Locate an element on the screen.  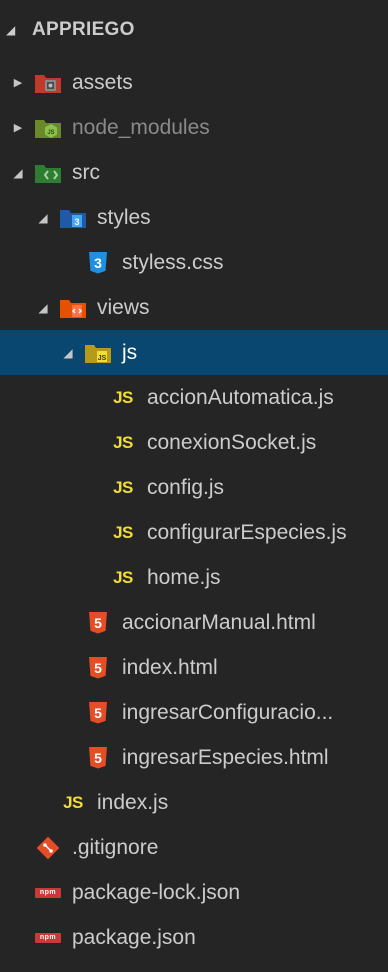
tree-item-label: index.js is located at coordinates (133, 802).